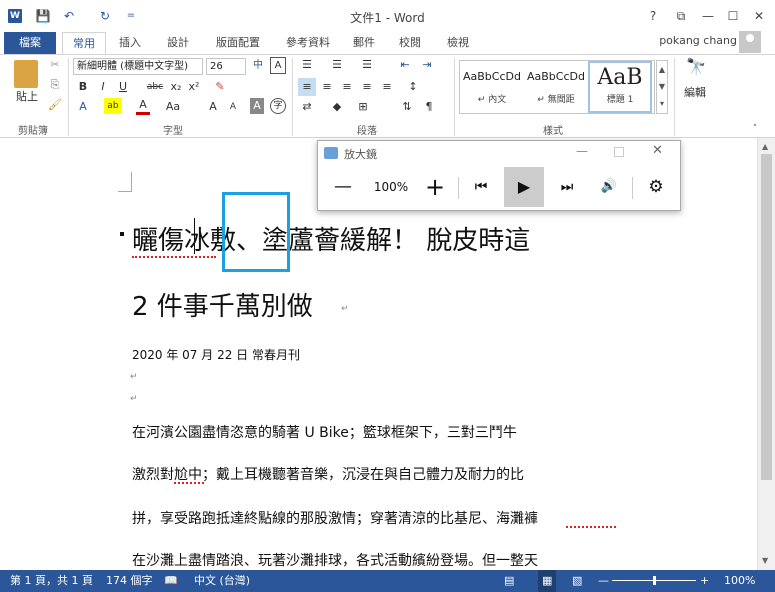 Image resolution: width=775 pixels, height=592 pixels. I want to click on italic-button: I, so click(103, 87).